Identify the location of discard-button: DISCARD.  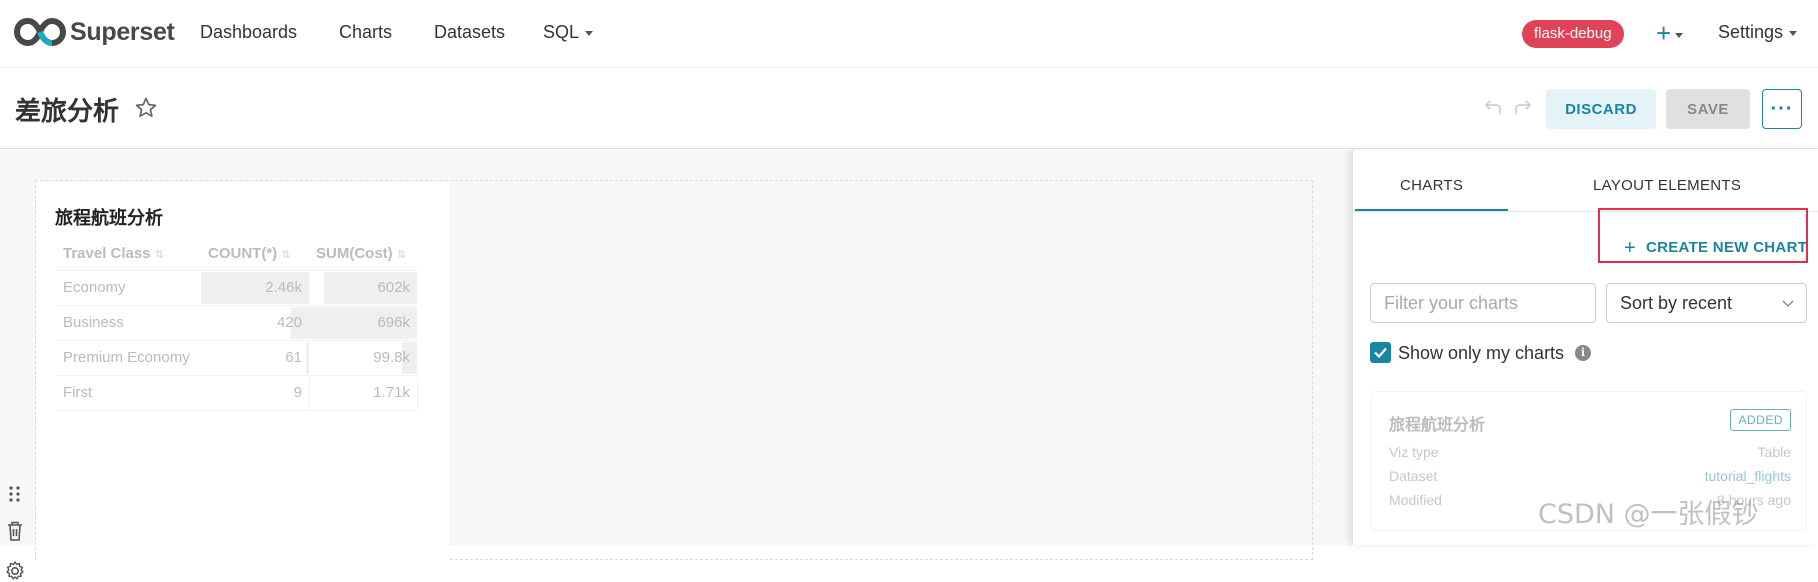
(1601, 109).